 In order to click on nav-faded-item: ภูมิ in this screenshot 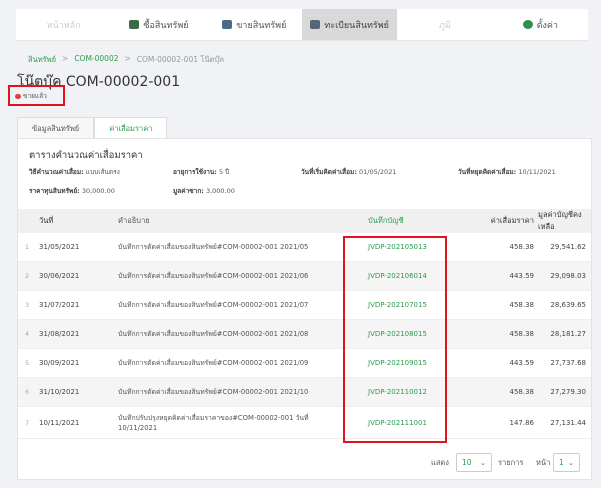, I will do `click(444, 24)`.